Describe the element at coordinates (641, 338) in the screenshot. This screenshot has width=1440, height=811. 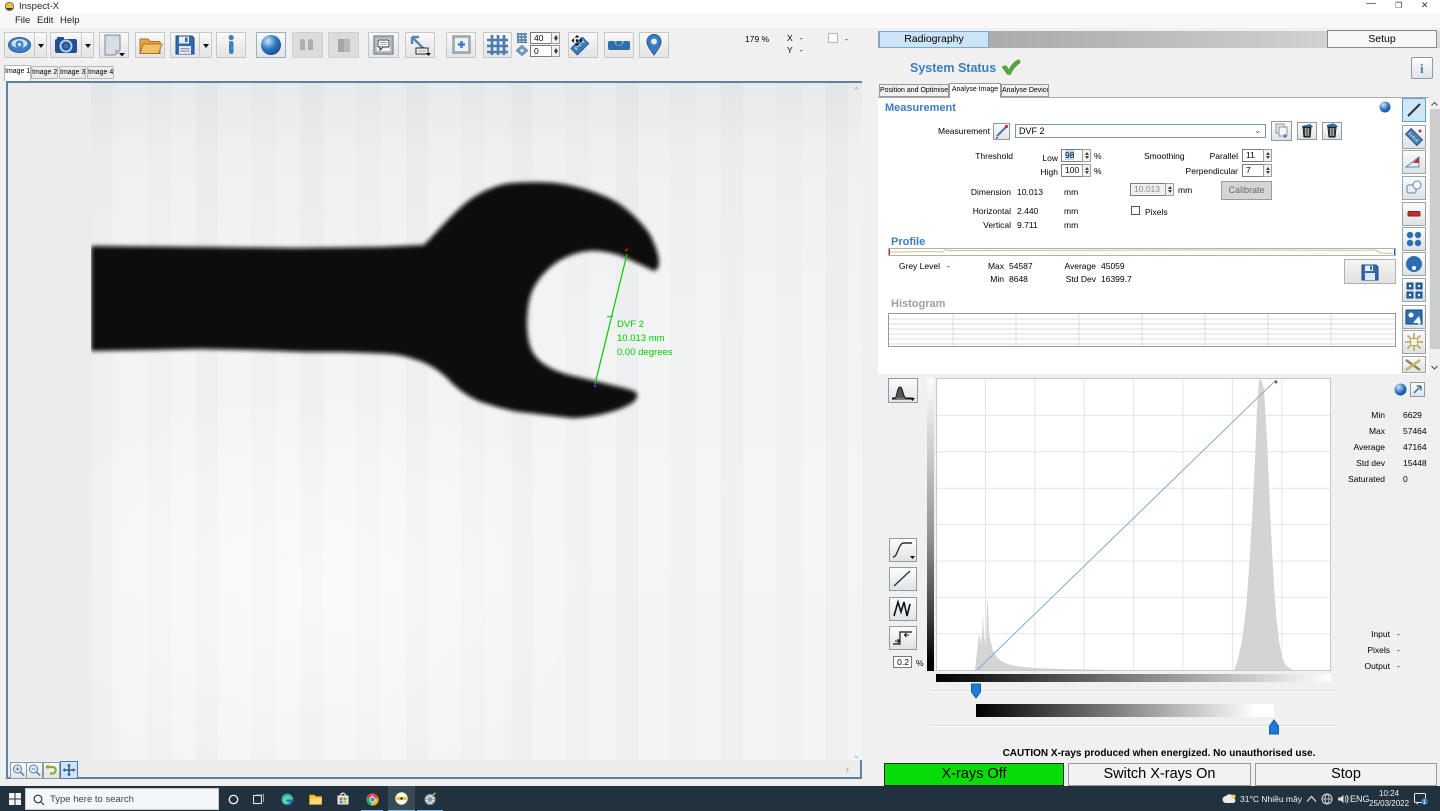
I see `svg-text: 10.013 mm` at that location.